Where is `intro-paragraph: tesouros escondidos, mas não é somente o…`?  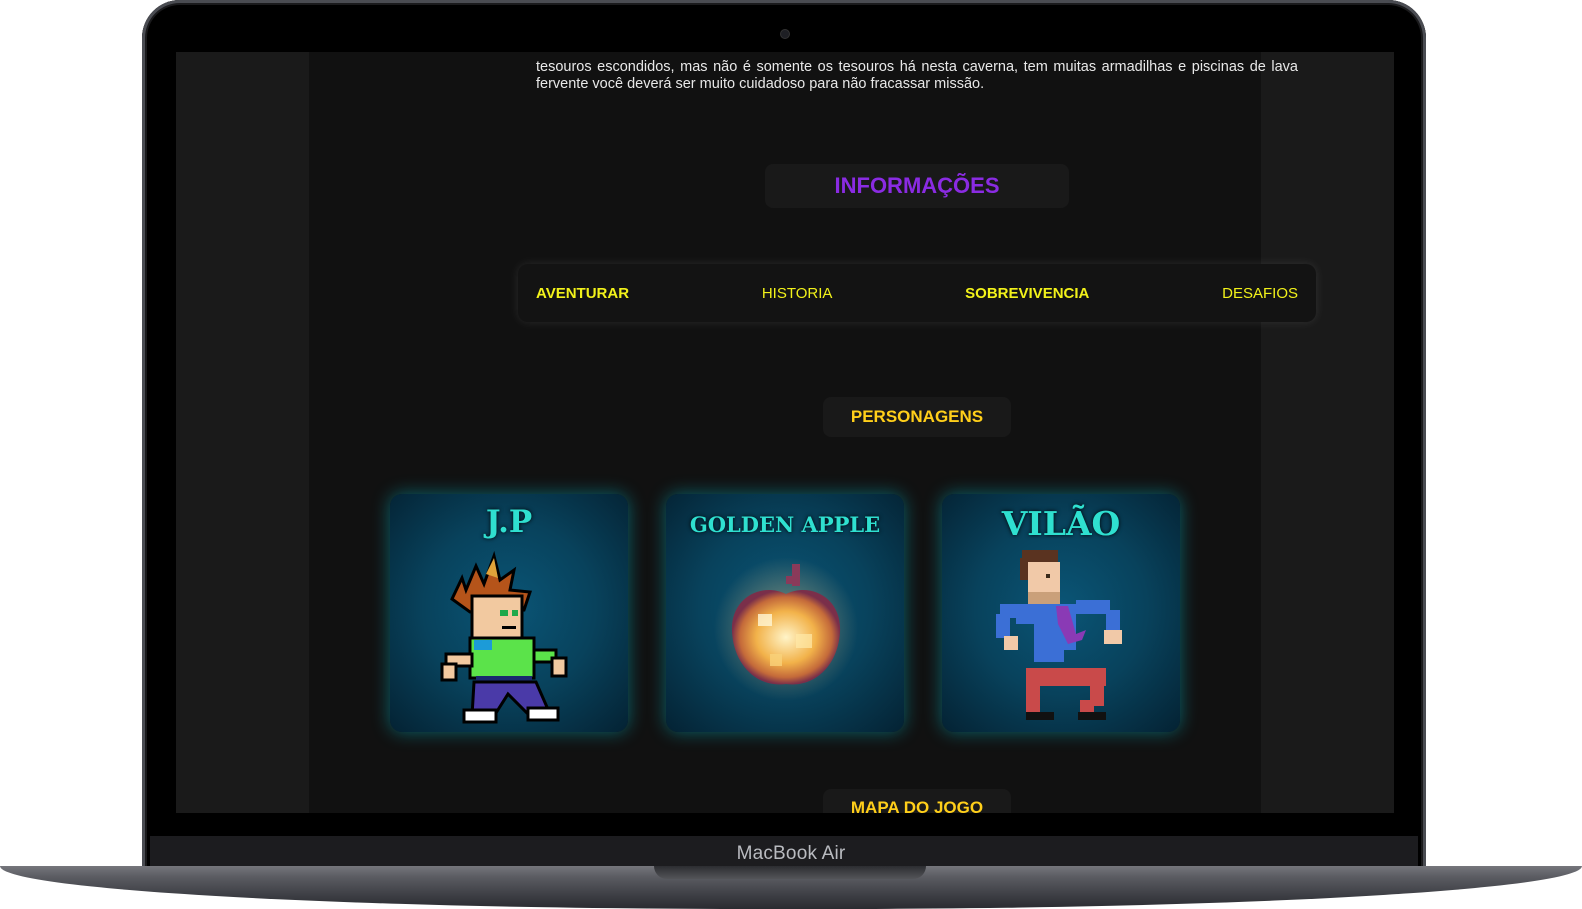 intro-paragraph: tesouros escondidos, mas não é somente o… is located at coordinates (917, 75).